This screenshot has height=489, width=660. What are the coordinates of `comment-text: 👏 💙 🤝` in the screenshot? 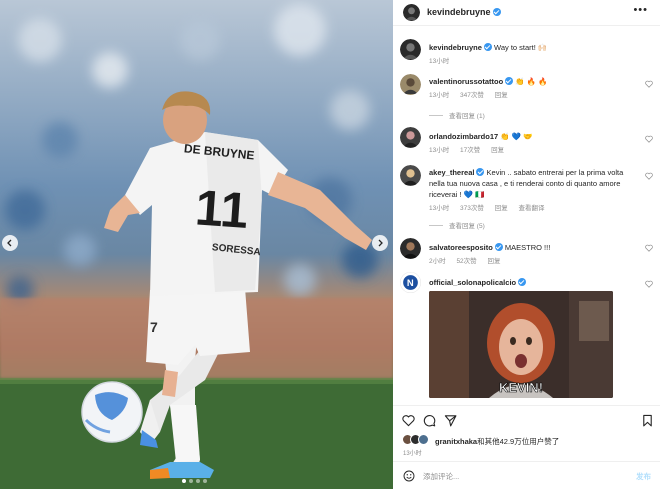 It's located at (516, 136).